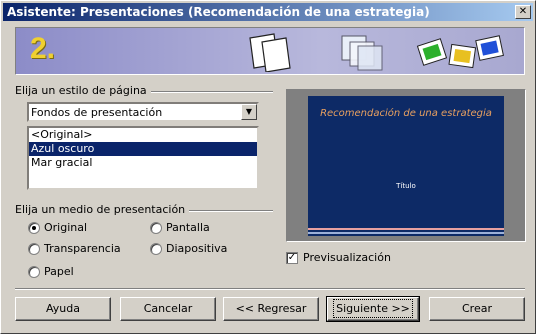 This screenshot has width=536, height=334. I want to click on cancel-button: Cancelar, so click(168, 309).